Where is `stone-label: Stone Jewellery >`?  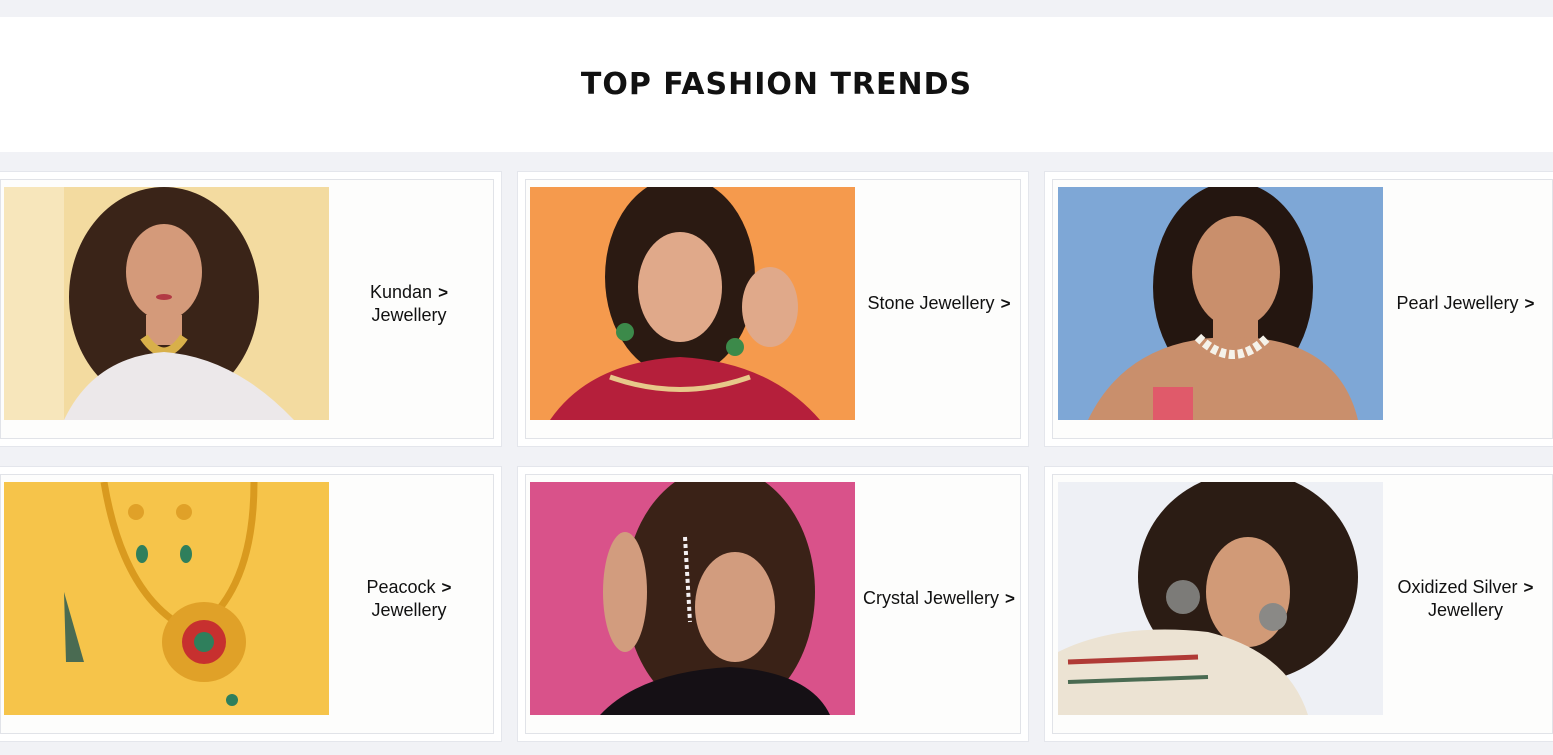
stone-label: Stone Jewellery > is located at coordinates (939, 303).